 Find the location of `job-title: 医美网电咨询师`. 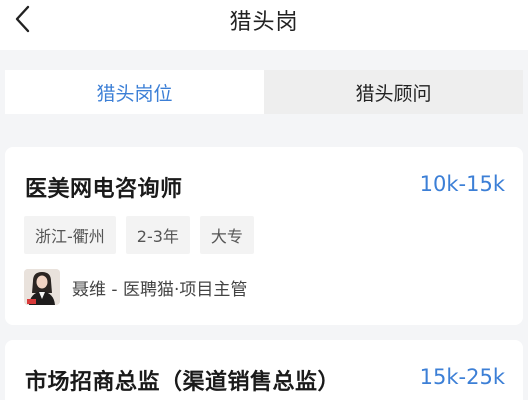

job-title: 医美网电咨询师 is located at coordinates (104, 189).